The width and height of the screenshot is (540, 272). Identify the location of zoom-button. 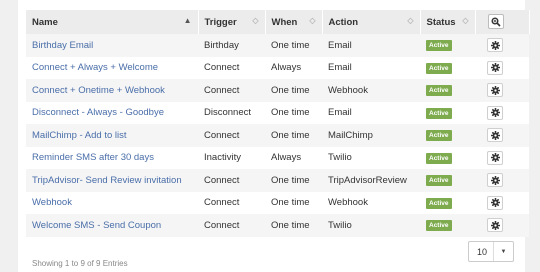
(495, 22).